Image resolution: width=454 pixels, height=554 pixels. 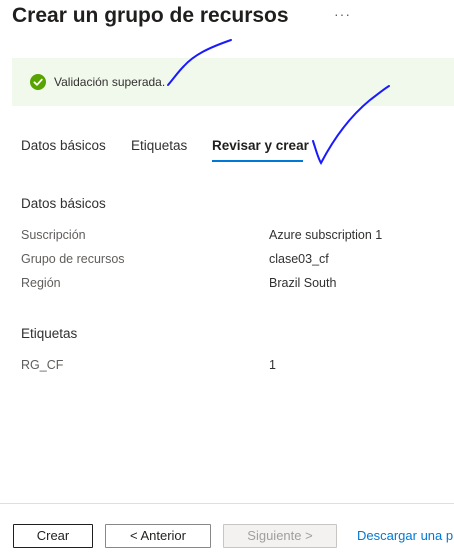 I want to click on download-template-link: Descargar una p, so click(x=405, y=535).